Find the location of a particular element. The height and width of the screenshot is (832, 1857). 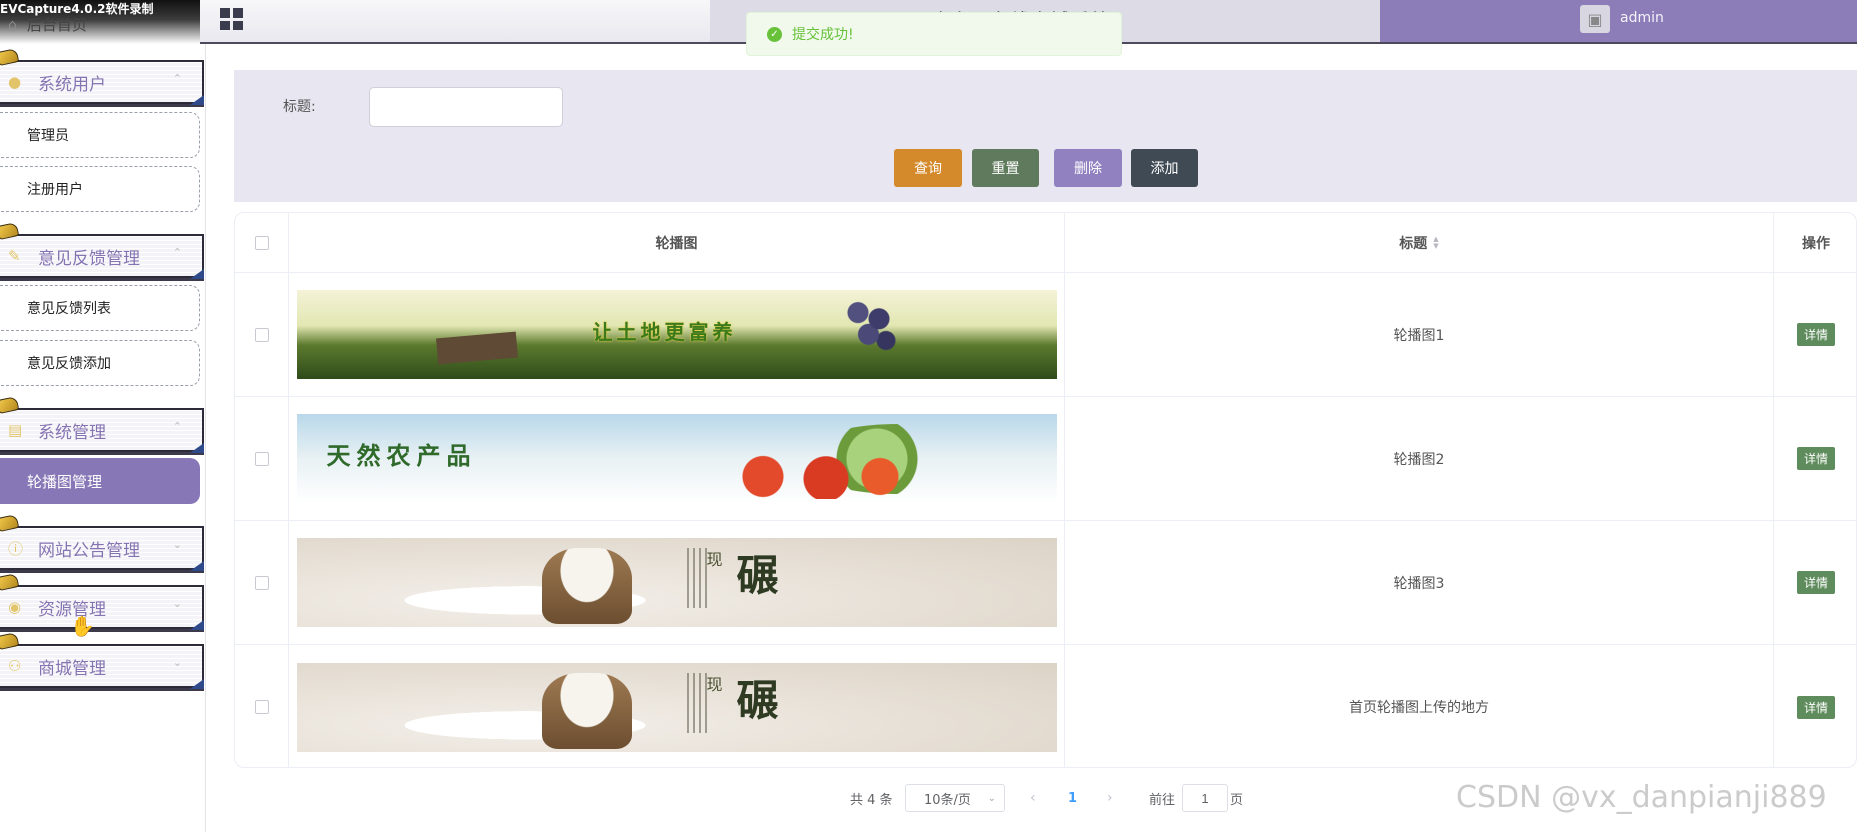

select-all-checkbox is located at coordinates (261, 242).